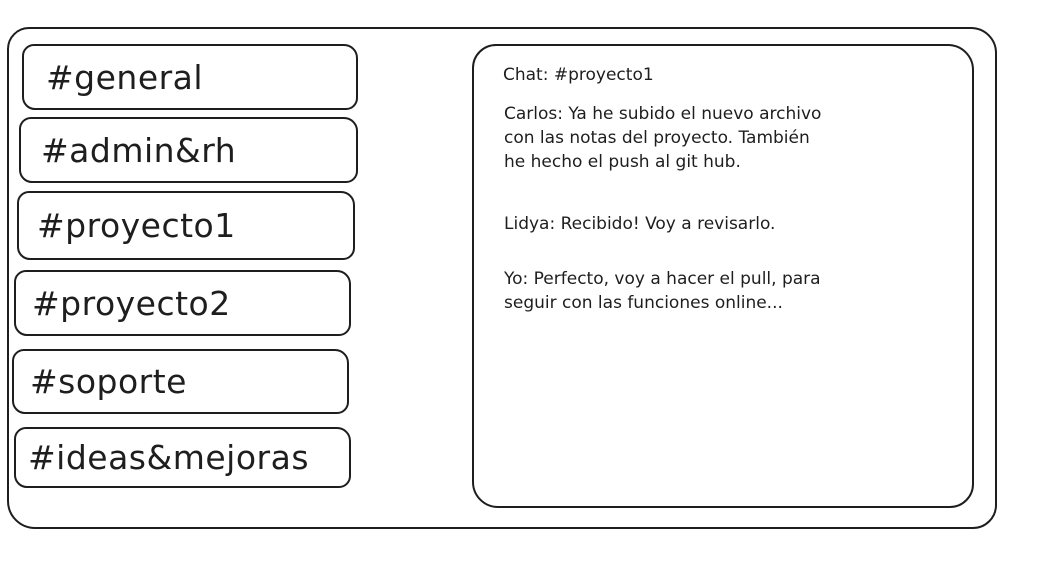 The image size is (1045, 564). I want to click on channel-label: #proyecto2, so click(131, 303).